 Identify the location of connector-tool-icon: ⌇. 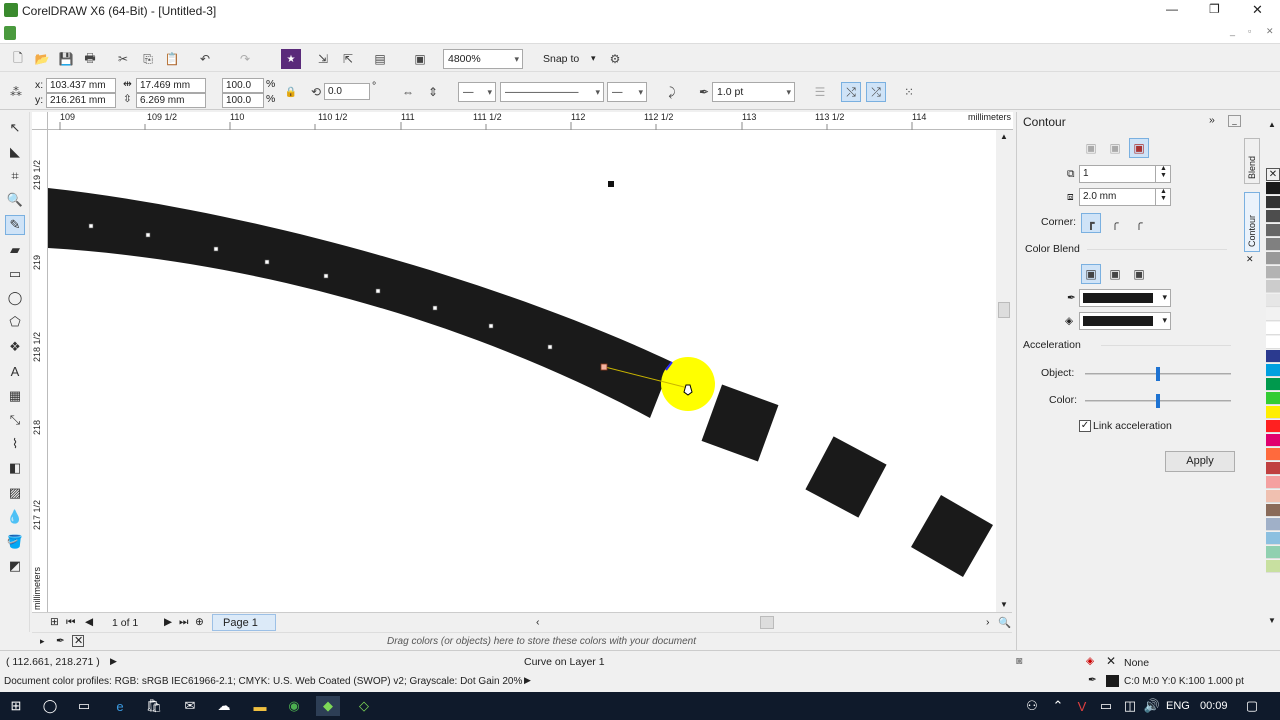
(15, 444).